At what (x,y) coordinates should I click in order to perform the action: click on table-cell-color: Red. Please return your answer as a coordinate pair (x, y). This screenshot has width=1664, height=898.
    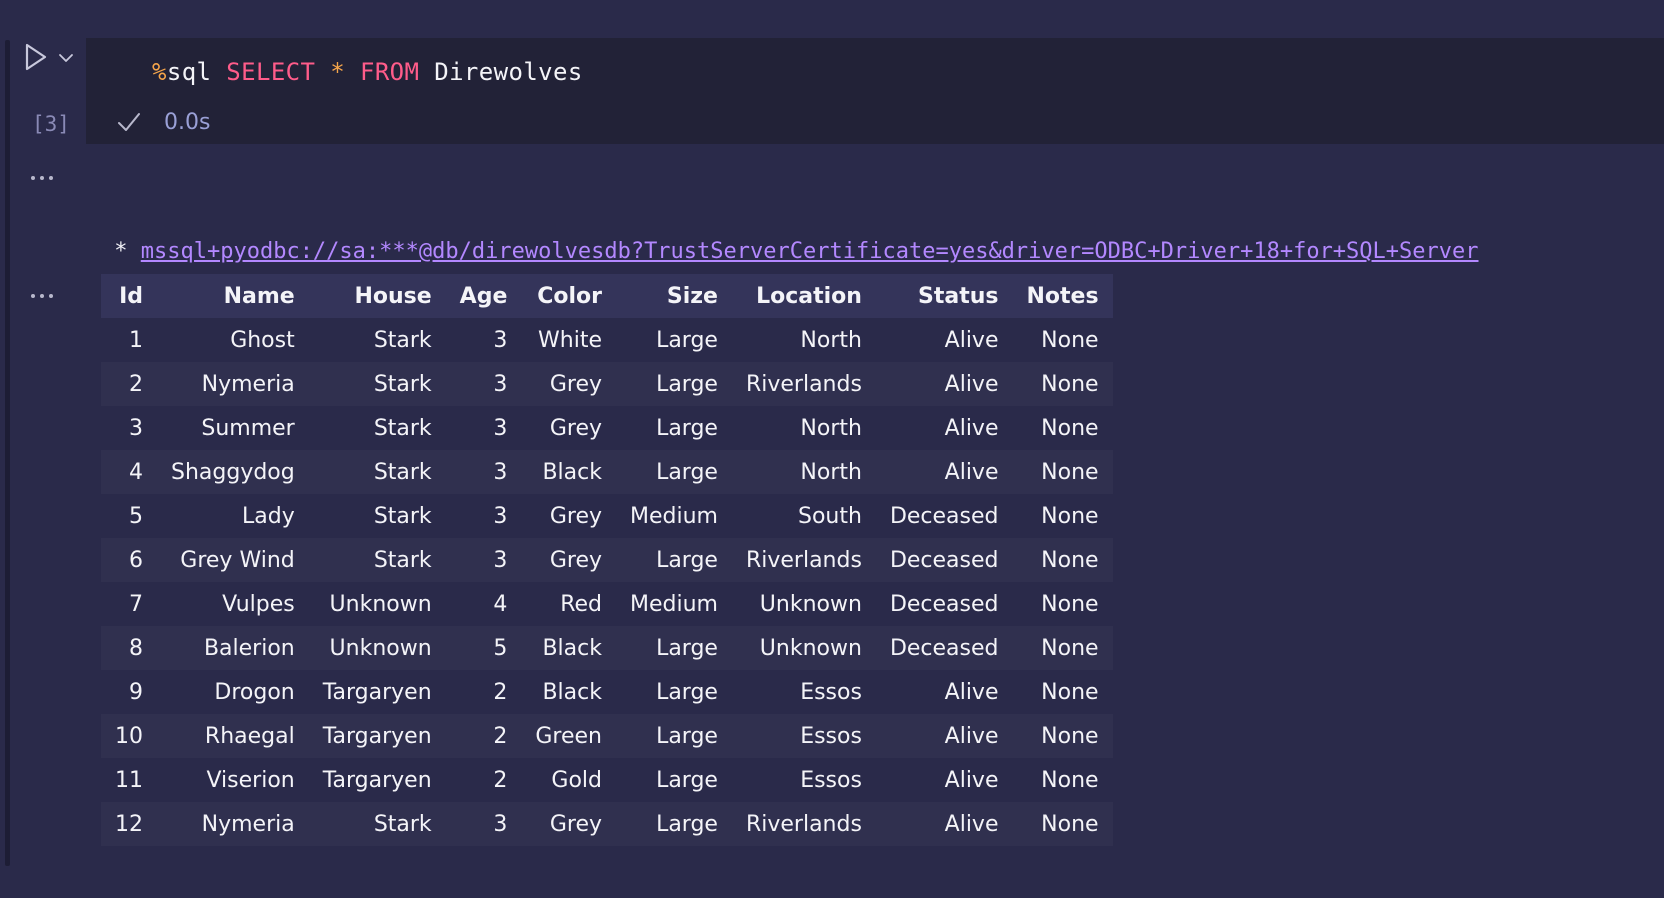
    Looking at the image, I should click on (568, 604).